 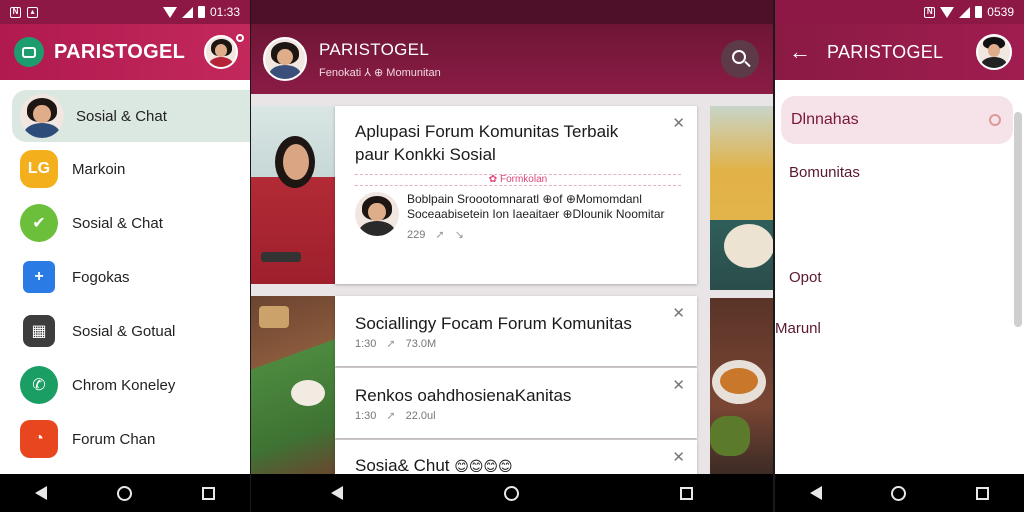 What do you see at coordinates (493, 323) in the screenshot?
I see `card-title: Sociallingy Focam Forum Komunitas` at bounding box center [493, 323].